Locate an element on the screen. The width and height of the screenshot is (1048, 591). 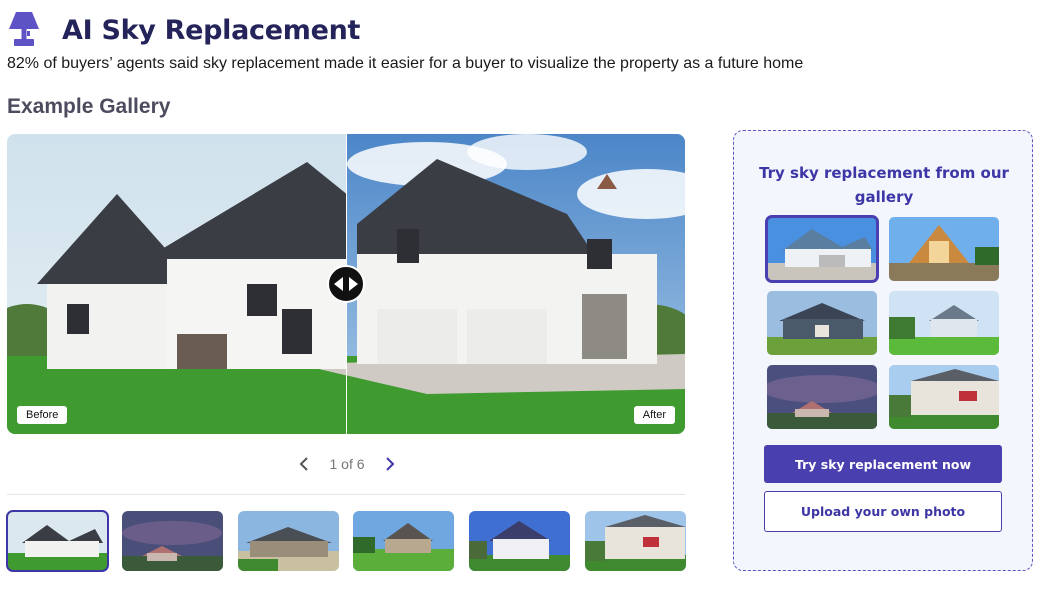
gallery-pager: 1 of 6 is located at coordinates (347, 464).